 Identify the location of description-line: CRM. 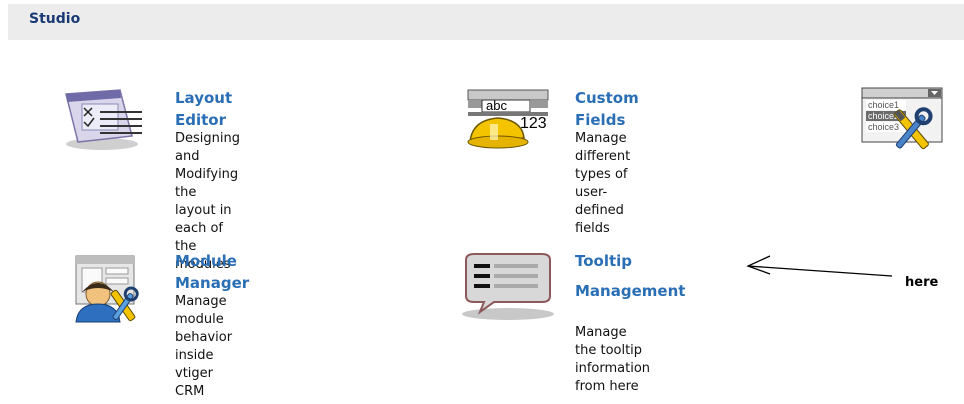
(190, 391).